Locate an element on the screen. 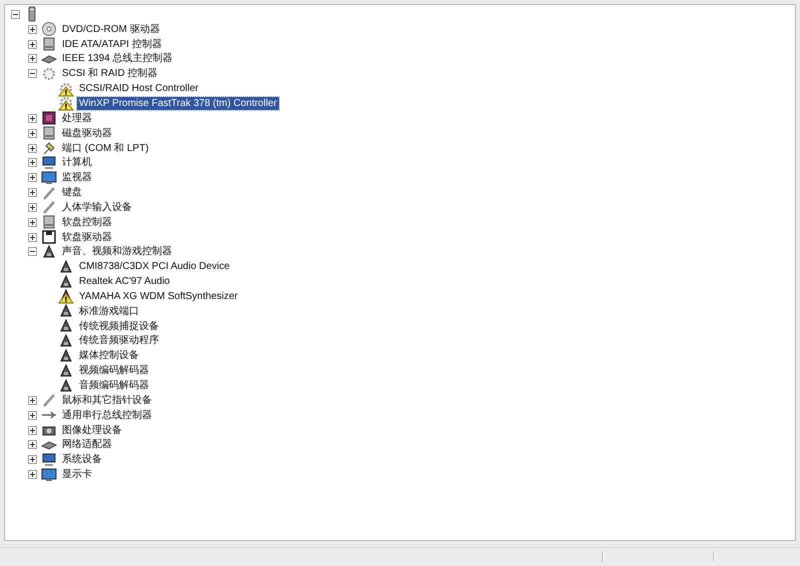  tree-item: 计算机 is located at coordinates (77, 163).